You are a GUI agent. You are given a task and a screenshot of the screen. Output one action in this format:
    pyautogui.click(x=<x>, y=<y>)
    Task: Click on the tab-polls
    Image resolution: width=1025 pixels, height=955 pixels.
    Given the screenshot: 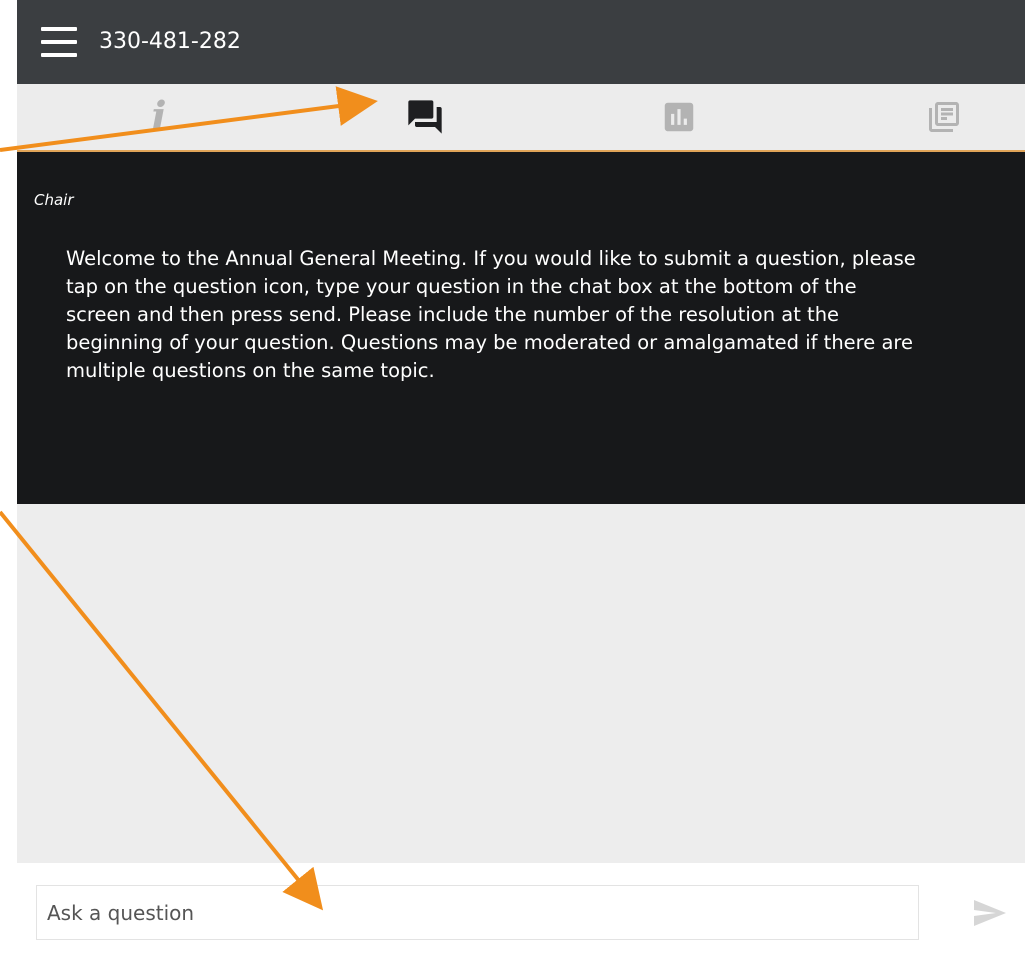 What is the action you would take?
    pyautogui.click(x=679, y=117)
    